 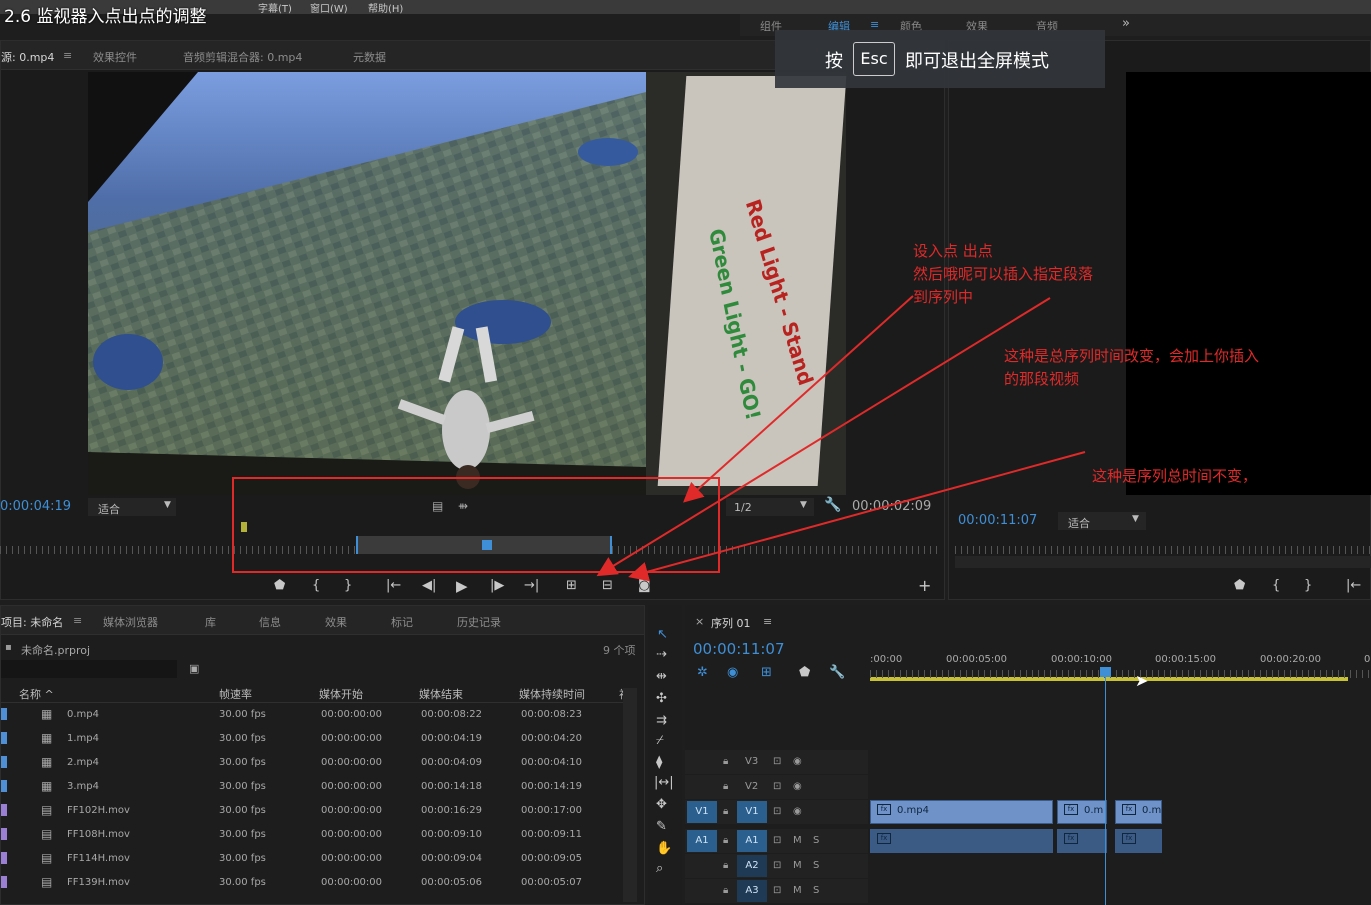 I want to click on annotation-3: 这种是序列总时间不变，, so click(x=1174, y=476).